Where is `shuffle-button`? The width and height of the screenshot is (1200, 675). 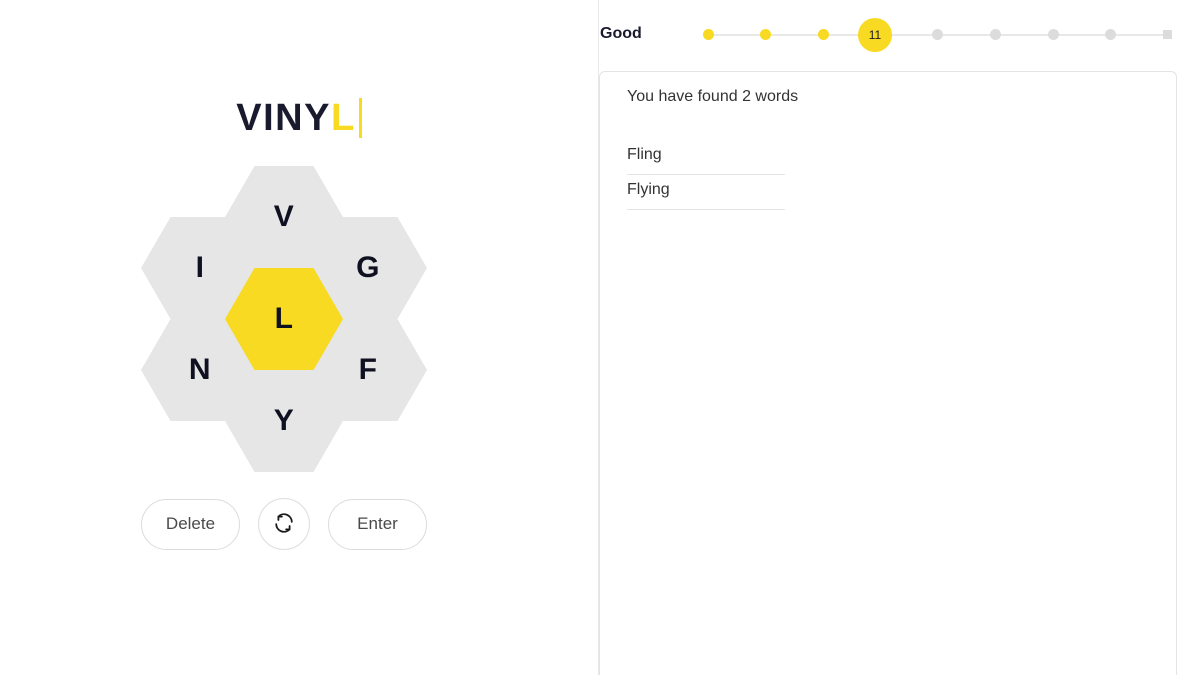
shuffle-button is located at coordinates (284, 524).